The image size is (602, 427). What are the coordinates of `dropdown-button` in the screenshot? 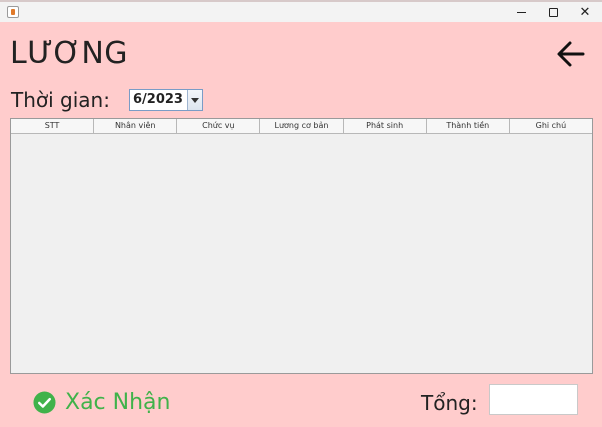 It's located at (194, 100).